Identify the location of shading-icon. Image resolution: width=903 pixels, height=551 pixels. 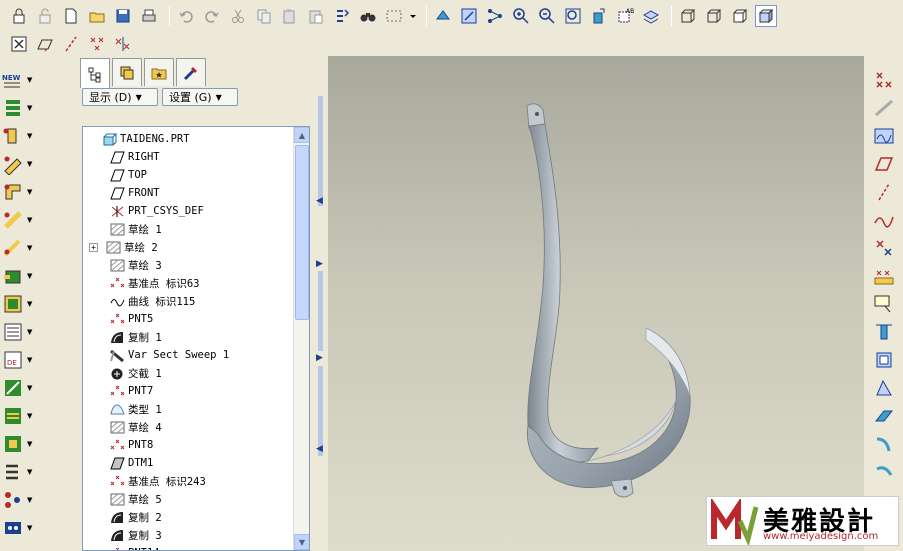
(766, 16).